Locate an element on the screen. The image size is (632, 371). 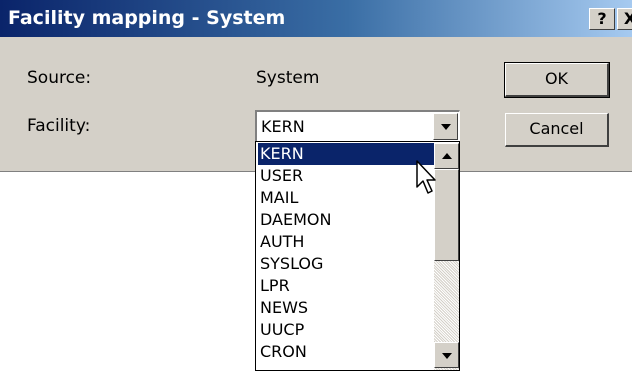
facility-label: Facility: is located at coordinates (59, 126).